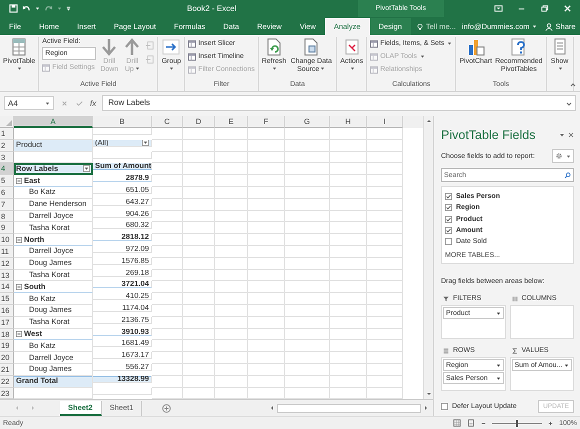 This screenshot has width=580, height=429. I want to click on ribbon-display-icon, so click(498, 8).